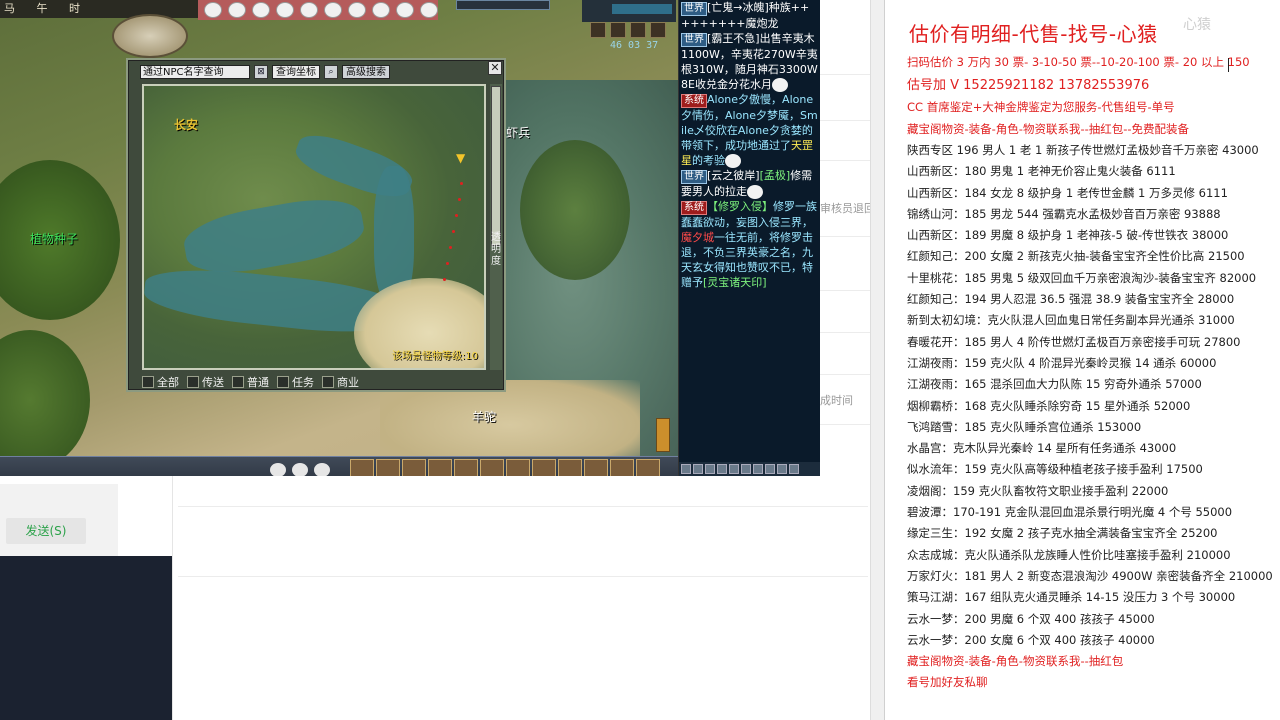 The width and height of the screenshot is (1280, 720). I want to click on dark-panel, so click(86, 638).